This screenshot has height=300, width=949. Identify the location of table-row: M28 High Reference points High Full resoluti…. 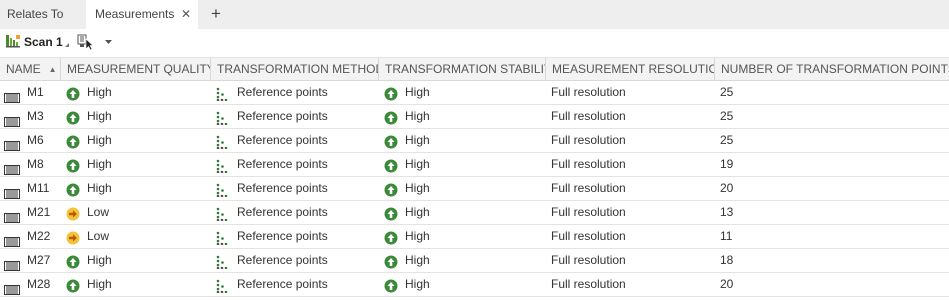
(474, 285).